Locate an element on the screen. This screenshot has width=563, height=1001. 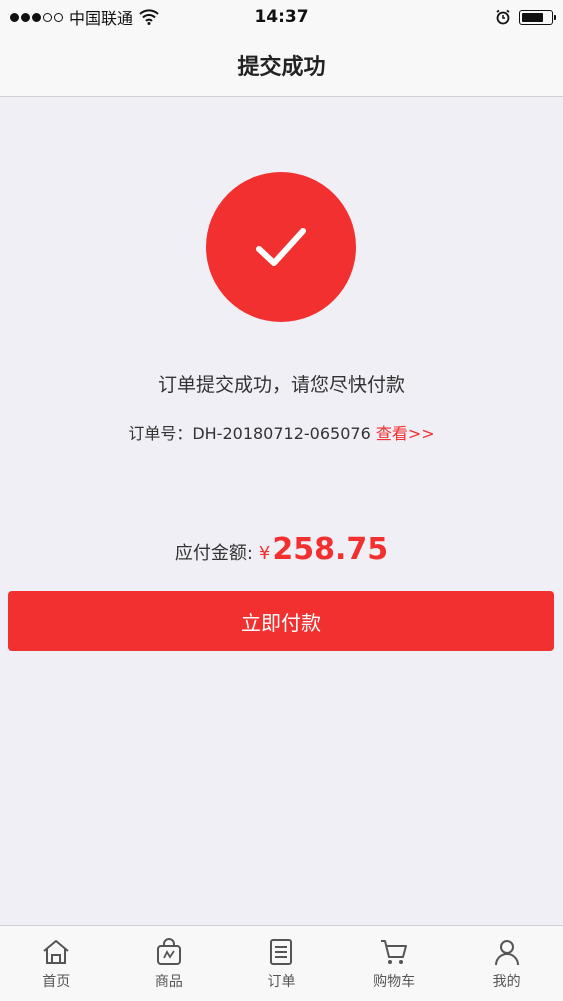
tab-orders: 订单 is located at coordinates (281, 963).